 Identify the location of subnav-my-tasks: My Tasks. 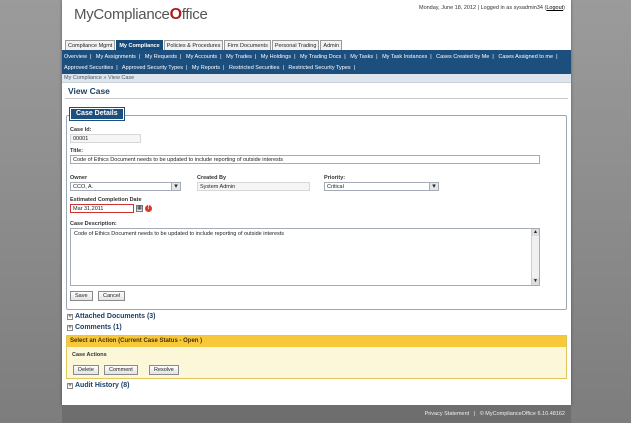
(361, 57).